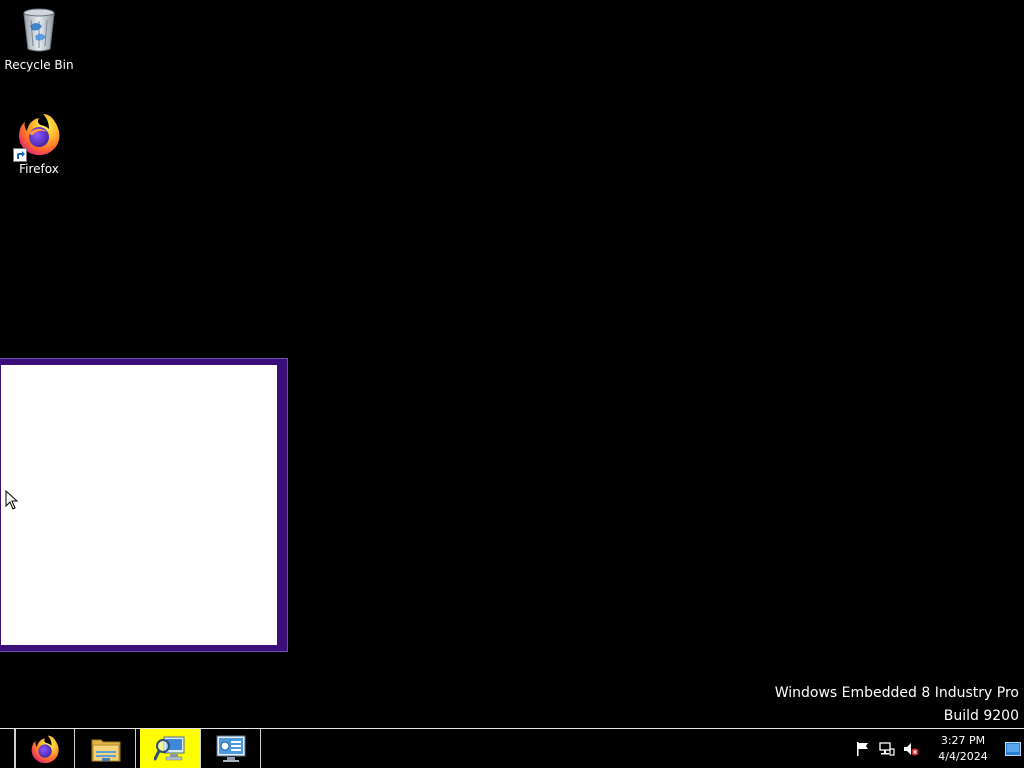 Image resolution: width=1024 pixels, height=768 pixels. I want to click on start-button, so click(7, 748).